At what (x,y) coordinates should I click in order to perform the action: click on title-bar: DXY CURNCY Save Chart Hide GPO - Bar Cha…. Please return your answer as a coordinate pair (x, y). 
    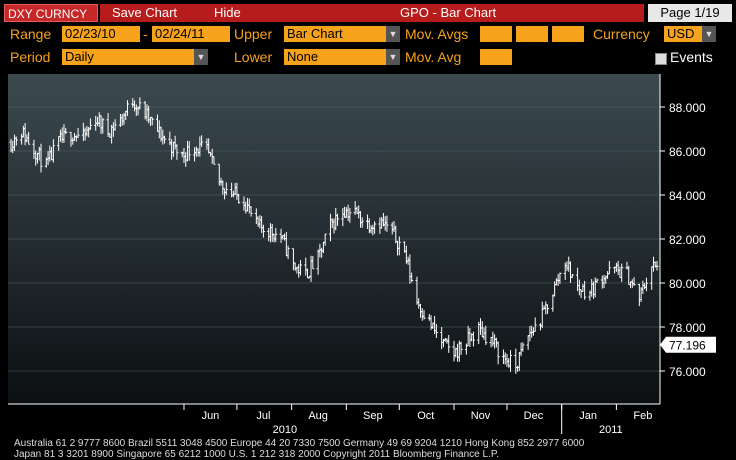
    Looking at the image, I should click on (368, 12).